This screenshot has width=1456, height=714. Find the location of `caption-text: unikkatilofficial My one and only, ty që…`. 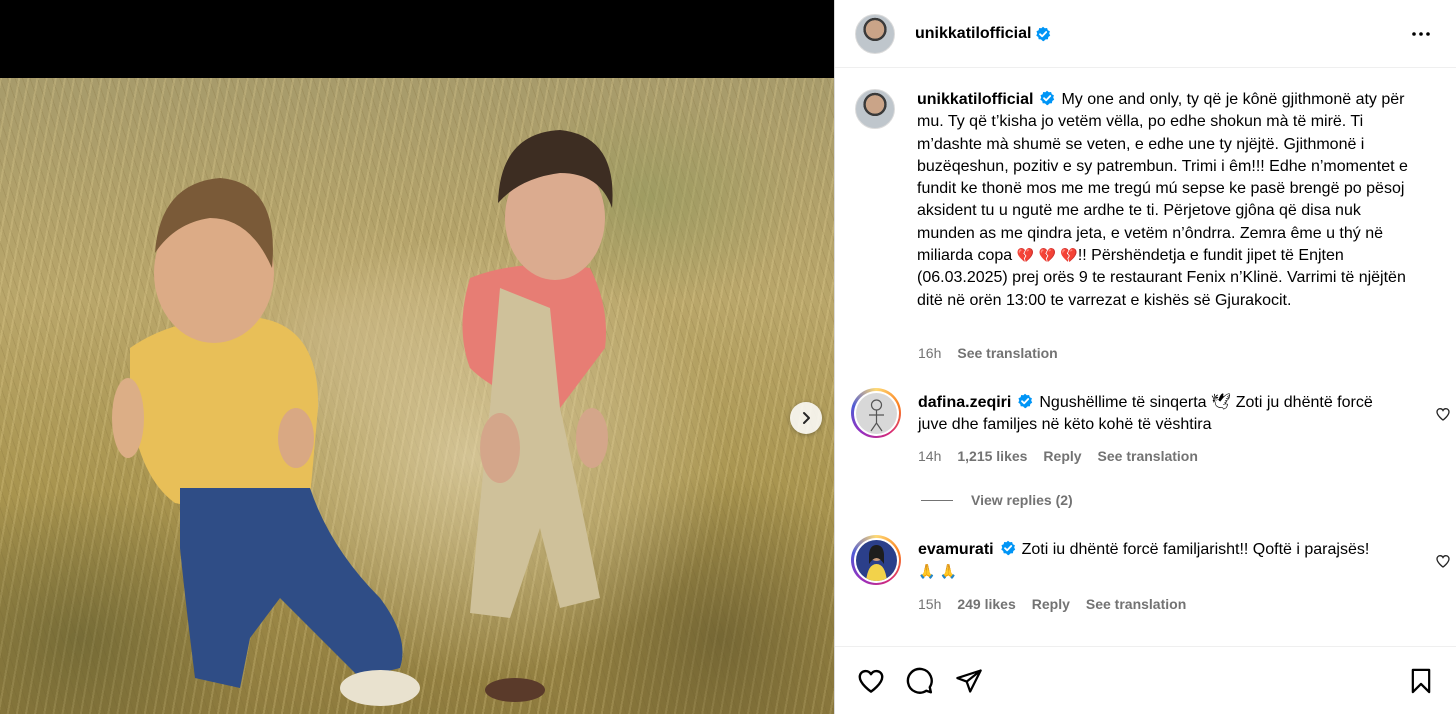

caption-text: unikkatilofficial My one and only, ty që… is located at coordinates (1167, 200).